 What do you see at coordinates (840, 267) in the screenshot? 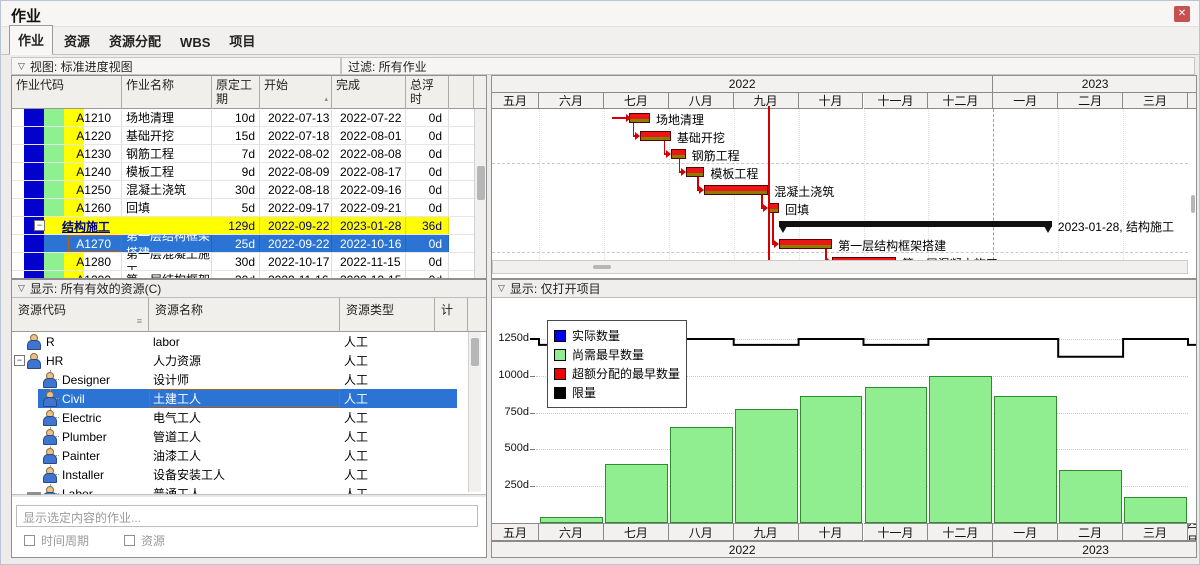
I see `gantt-hscrollbar` at bounding box center [840, 267].